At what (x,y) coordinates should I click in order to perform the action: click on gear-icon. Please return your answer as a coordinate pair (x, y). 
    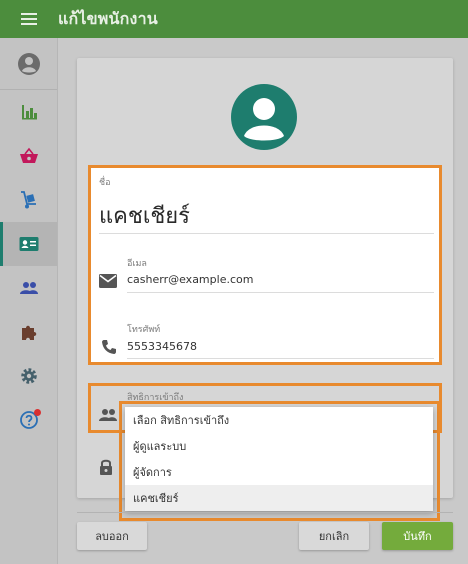
    Looking at the image, I should click on (29, 376).